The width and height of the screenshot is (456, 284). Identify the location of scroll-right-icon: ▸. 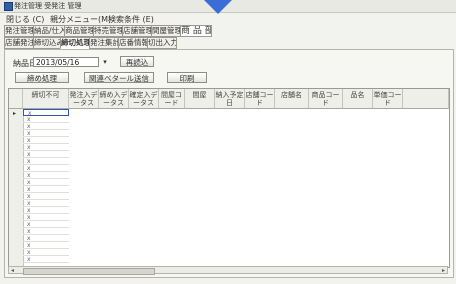
(443, 270).